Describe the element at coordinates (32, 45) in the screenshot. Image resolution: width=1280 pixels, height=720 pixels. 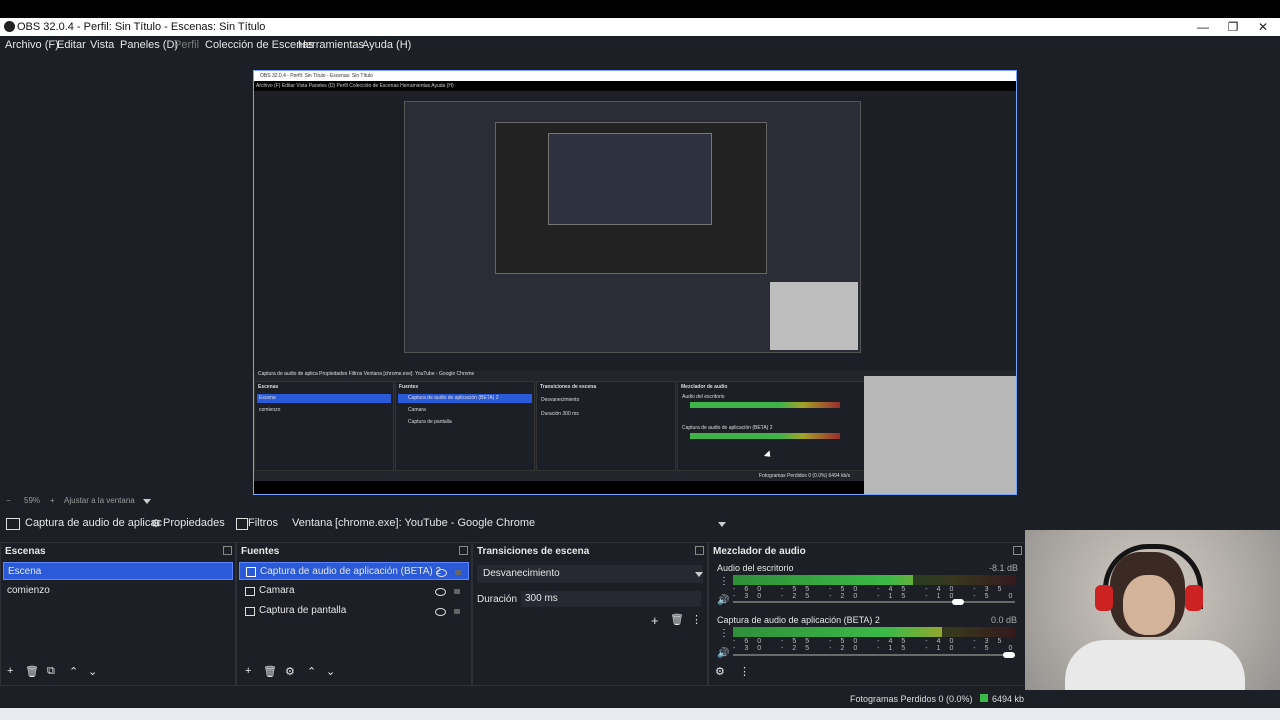
I see `menu-archivo: Archivo (F)` at that location.